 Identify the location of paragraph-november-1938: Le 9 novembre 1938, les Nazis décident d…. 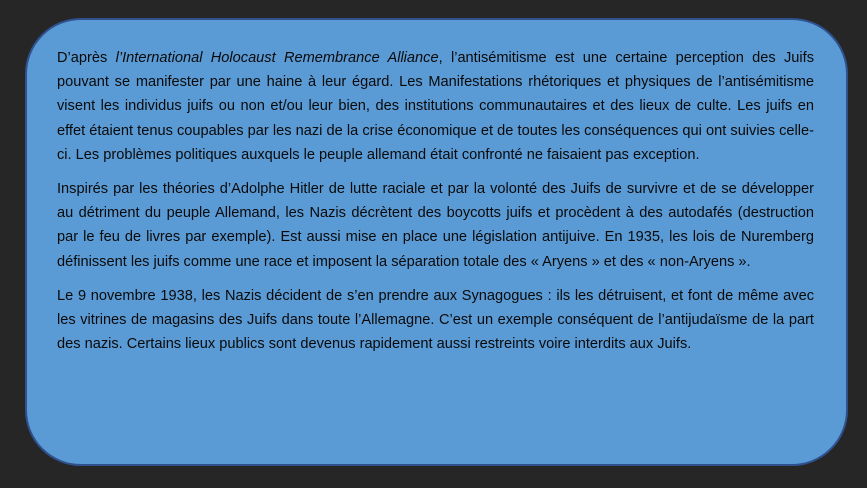
(435, 320).